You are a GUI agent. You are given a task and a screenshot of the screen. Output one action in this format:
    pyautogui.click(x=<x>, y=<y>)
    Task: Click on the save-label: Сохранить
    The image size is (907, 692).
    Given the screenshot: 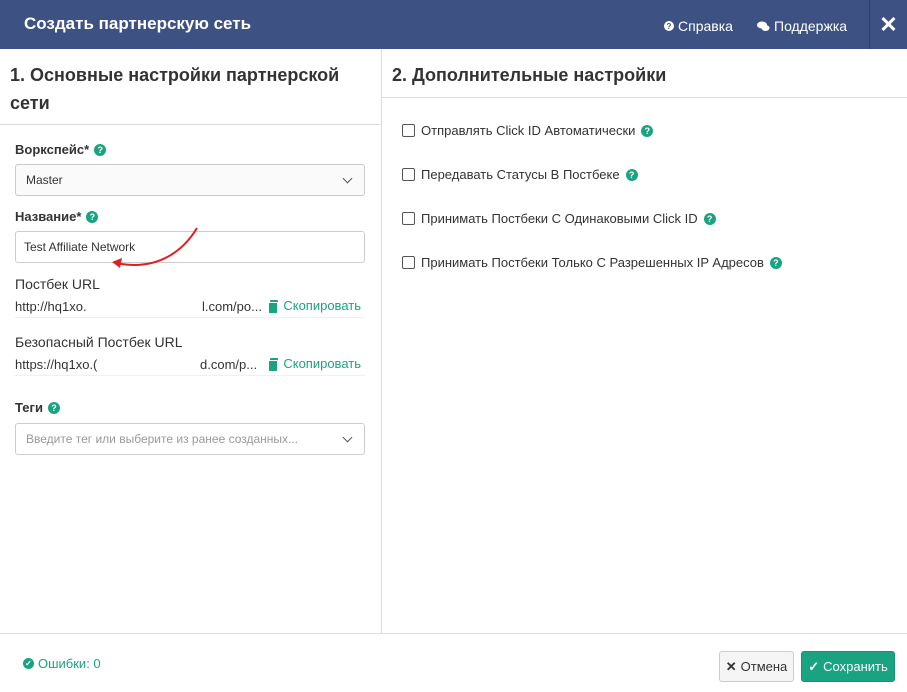 What is the action you would take?
    pyautogui.click(x=855, y=666)
    